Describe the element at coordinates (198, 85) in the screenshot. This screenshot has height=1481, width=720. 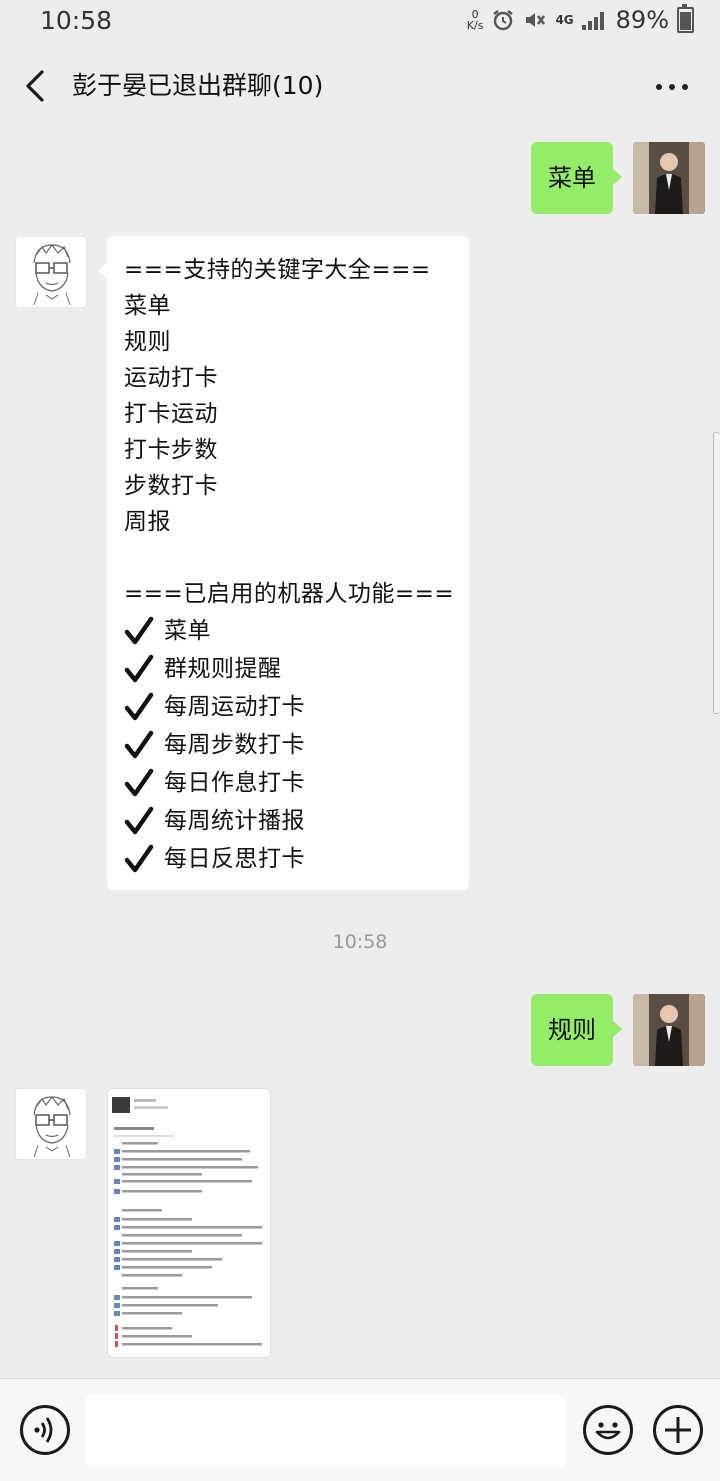
I see `chat-title: 彭于晏已退出群聊(10)` at that location.